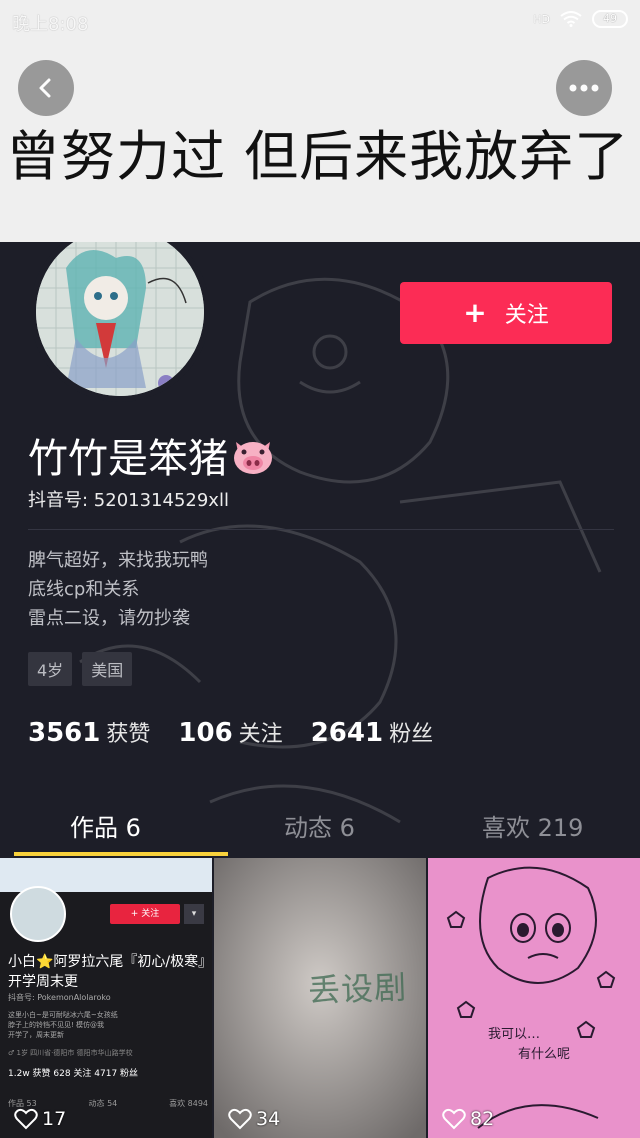 This screenshot has height=1138, width=640. Describe the element at coordinates (254, 1119) in the screenshot. I see `work-likes: 34` at that location.